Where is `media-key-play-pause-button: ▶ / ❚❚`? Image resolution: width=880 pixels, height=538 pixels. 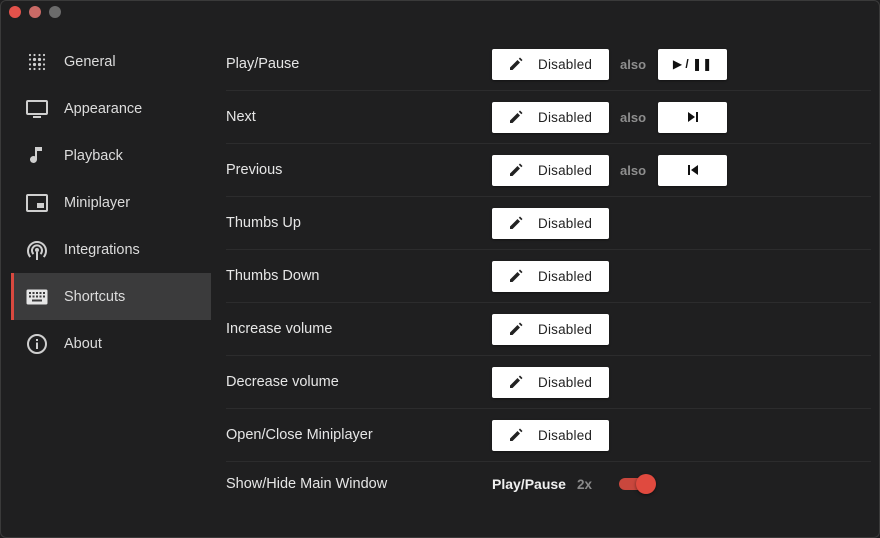
media-key-play-pause-button: ▶ / ❚❚ is located at coordinates (692, 64).